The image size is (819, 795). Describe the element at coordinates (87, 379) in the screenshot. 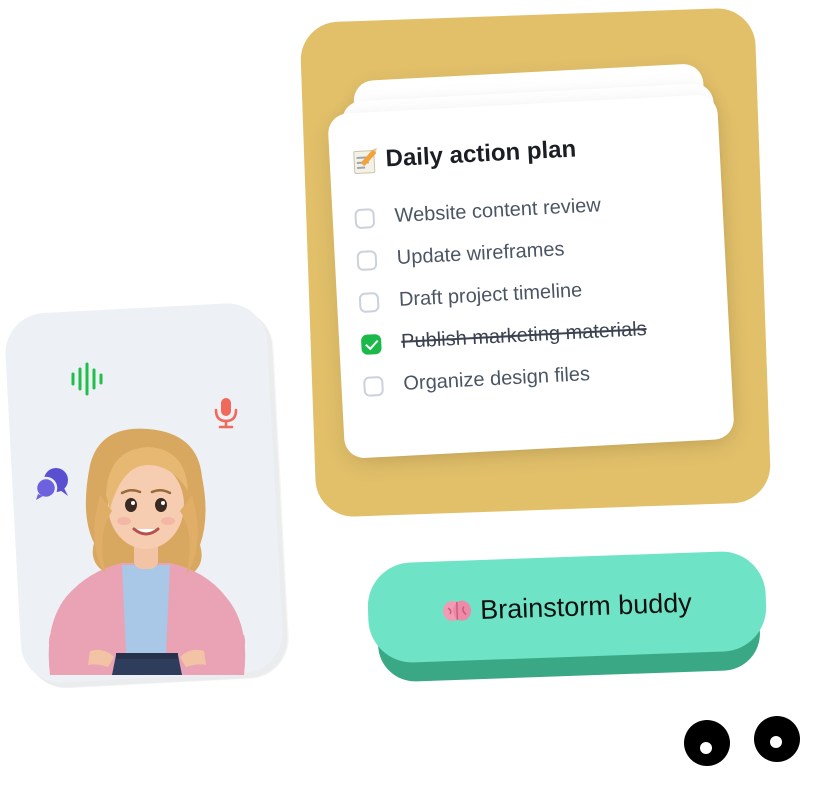

I see `waveform-icon` at that location.